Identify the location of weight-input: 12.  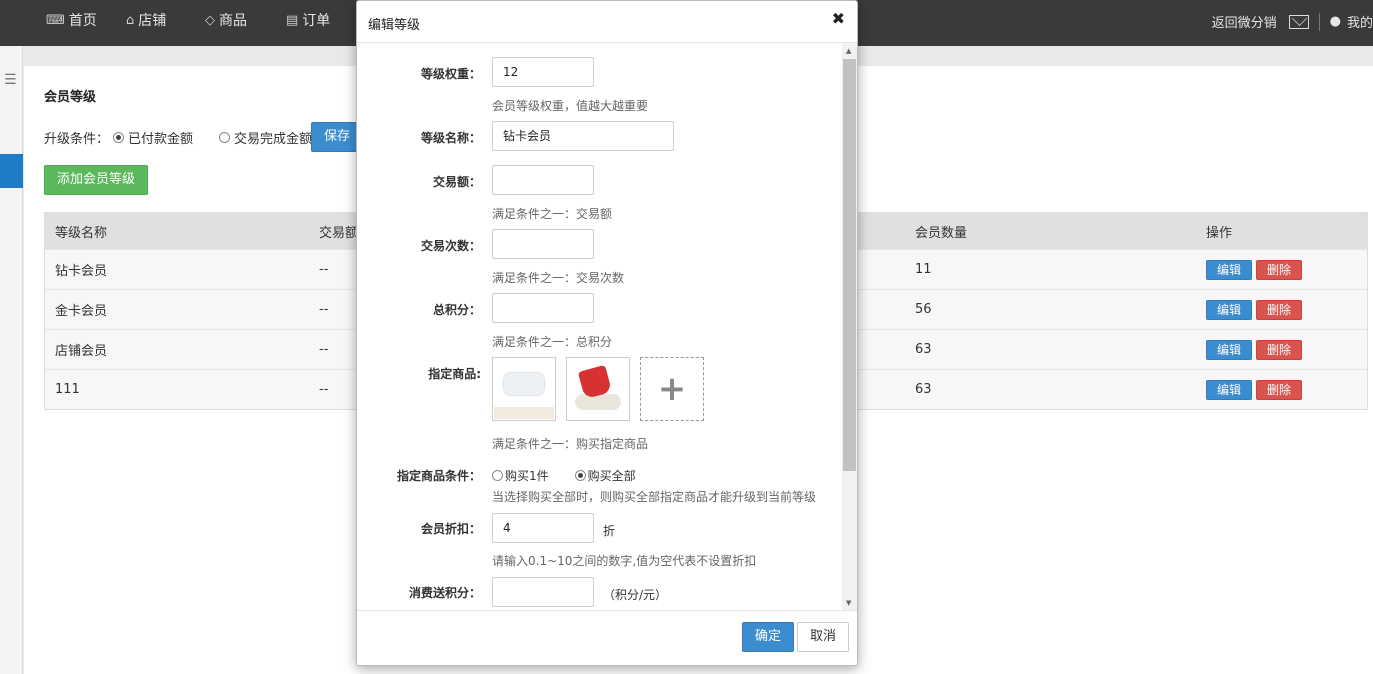
(543, 72).